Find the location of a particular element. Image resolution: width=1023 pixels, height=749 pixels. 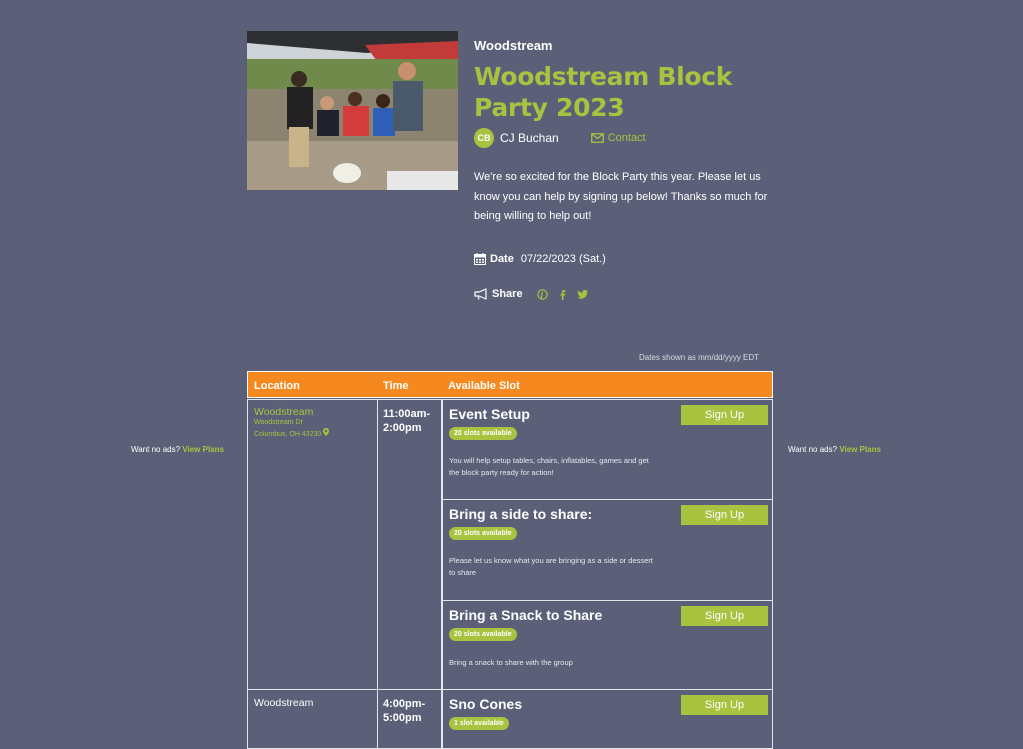

time-cell: 4:00pm-5:00pm is located at coordinates (409, 719).